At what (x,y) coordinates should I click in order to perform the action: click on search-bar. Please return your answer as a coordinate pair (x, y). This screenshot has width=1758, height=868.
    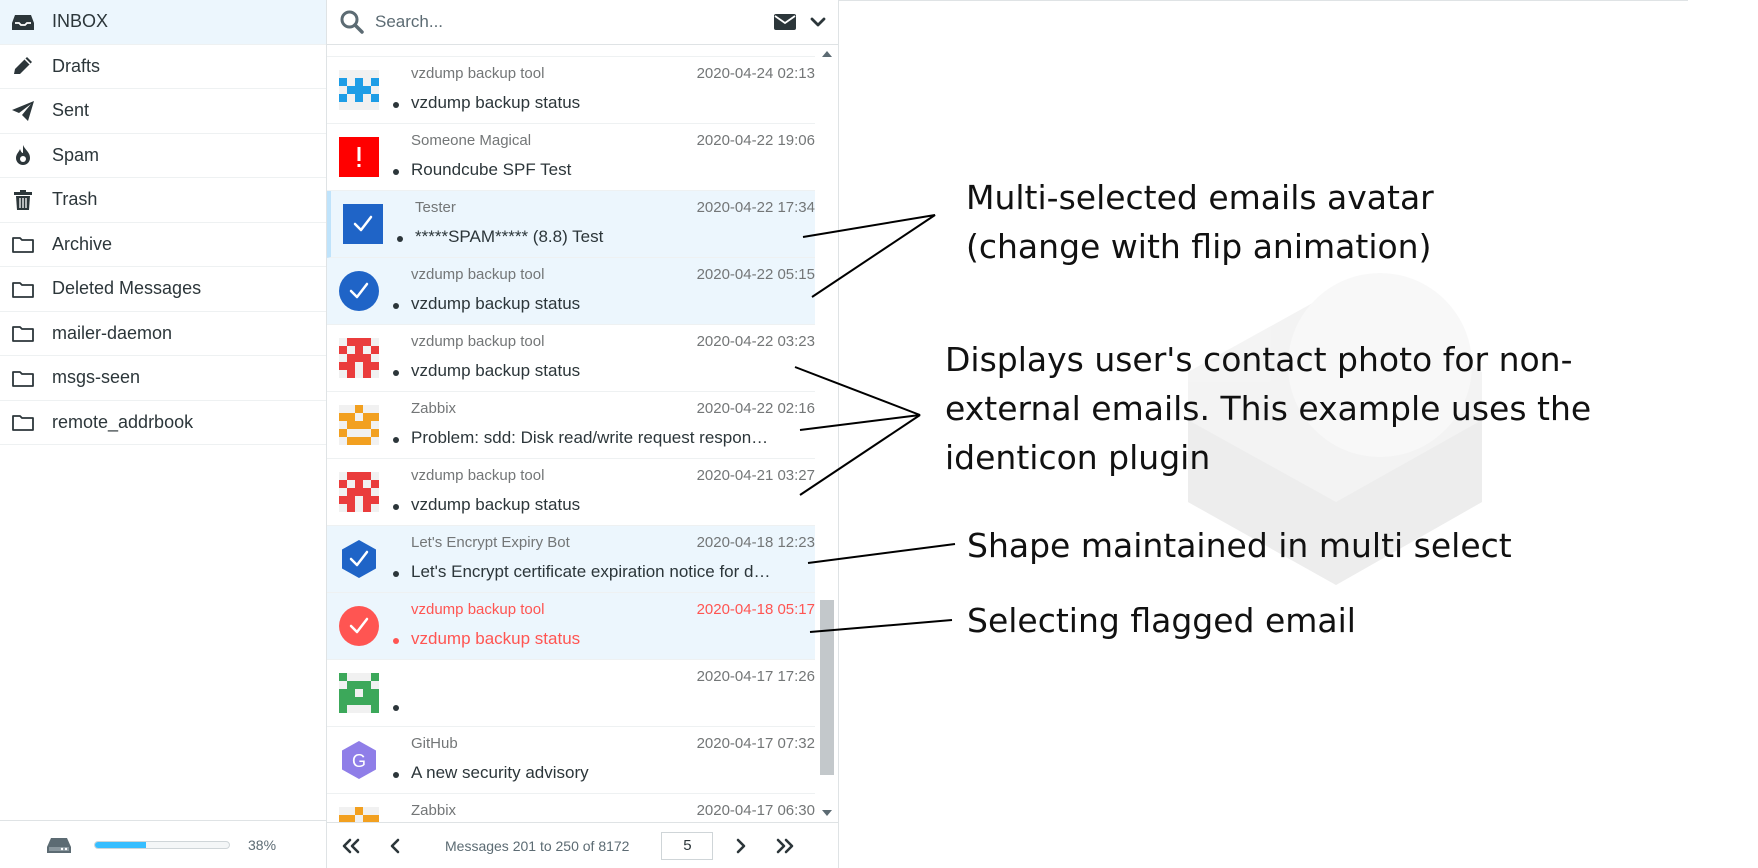
    Looking at the image, I should click on (582, 22).